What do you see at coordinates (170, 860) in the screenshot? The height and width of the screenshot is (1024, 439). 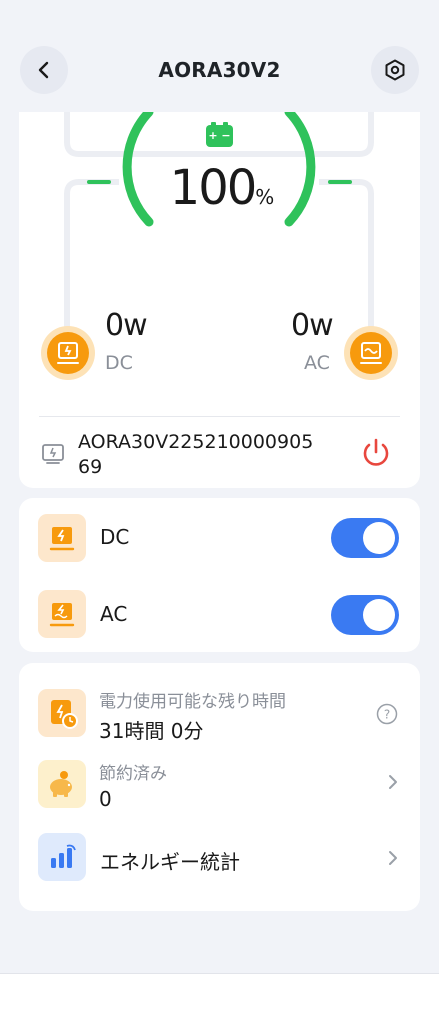 I see `energy-stats-label: エネルギー統計` at bounding box center [170, 860].